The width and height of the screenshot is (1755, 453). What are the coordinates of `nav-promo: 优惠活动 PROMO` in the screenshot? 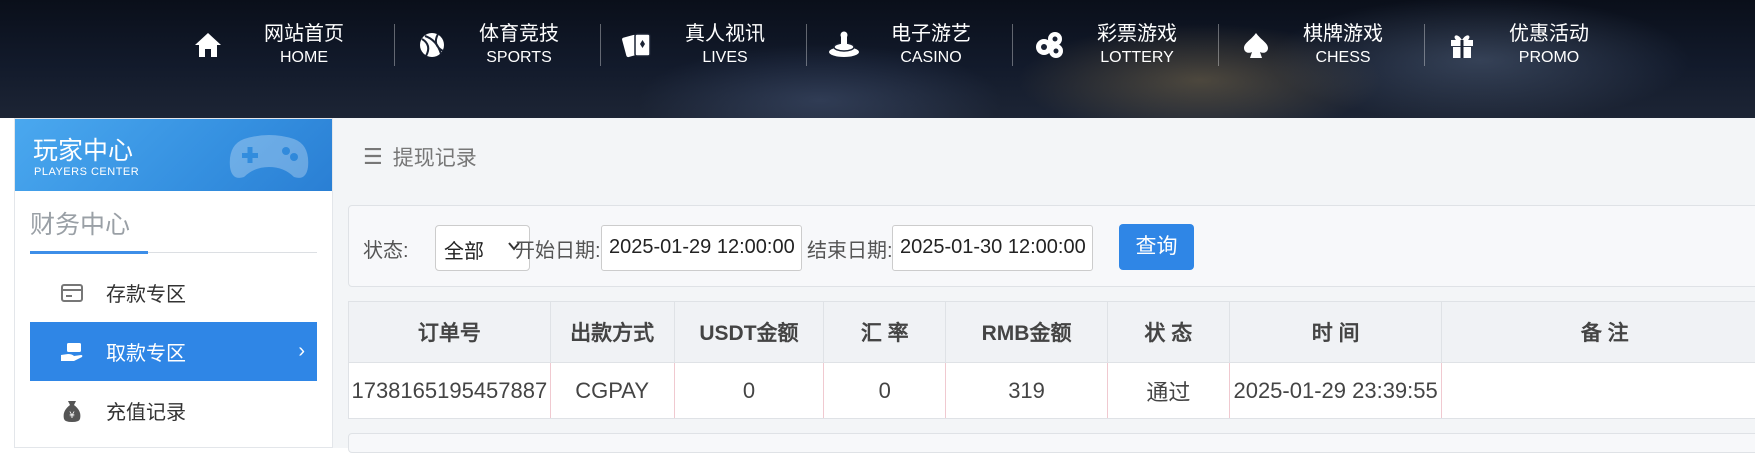 It's located at (1527, 45).